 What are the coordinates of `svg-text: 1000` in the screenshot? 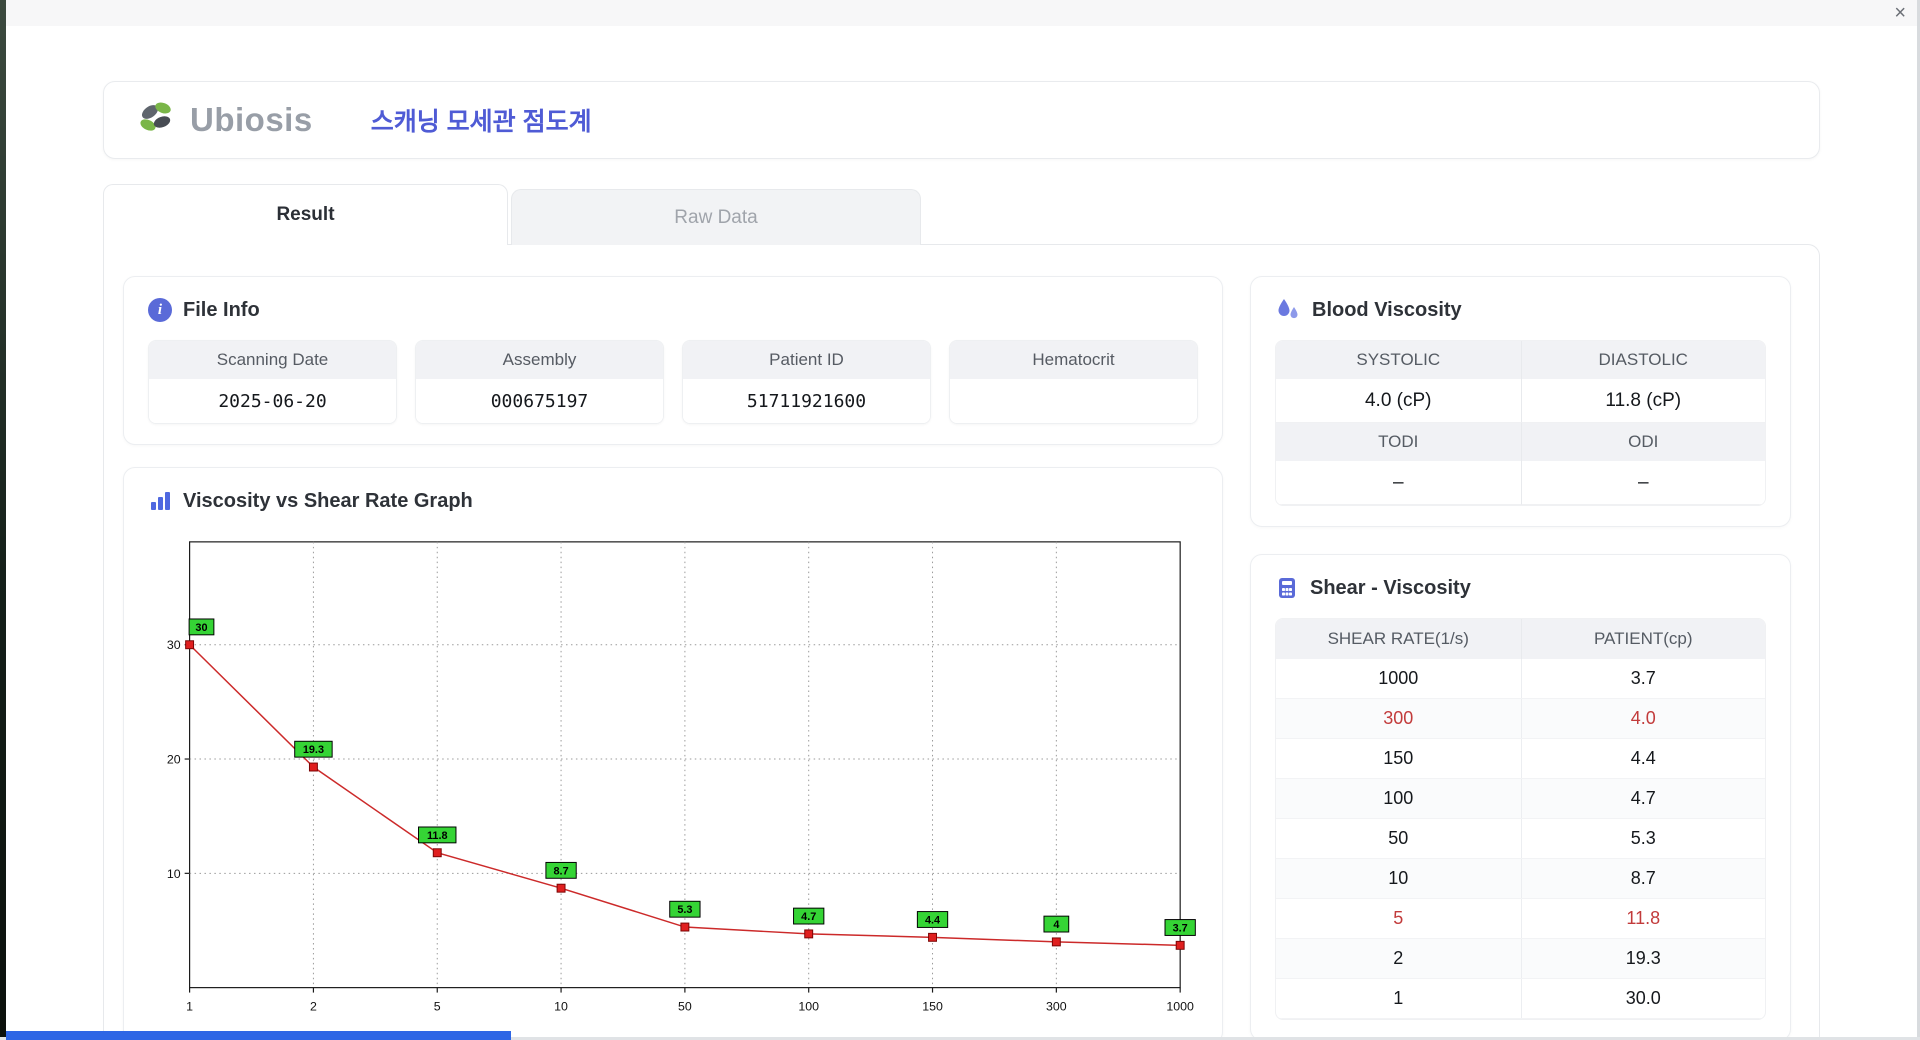 It's located at (1180, 1006).